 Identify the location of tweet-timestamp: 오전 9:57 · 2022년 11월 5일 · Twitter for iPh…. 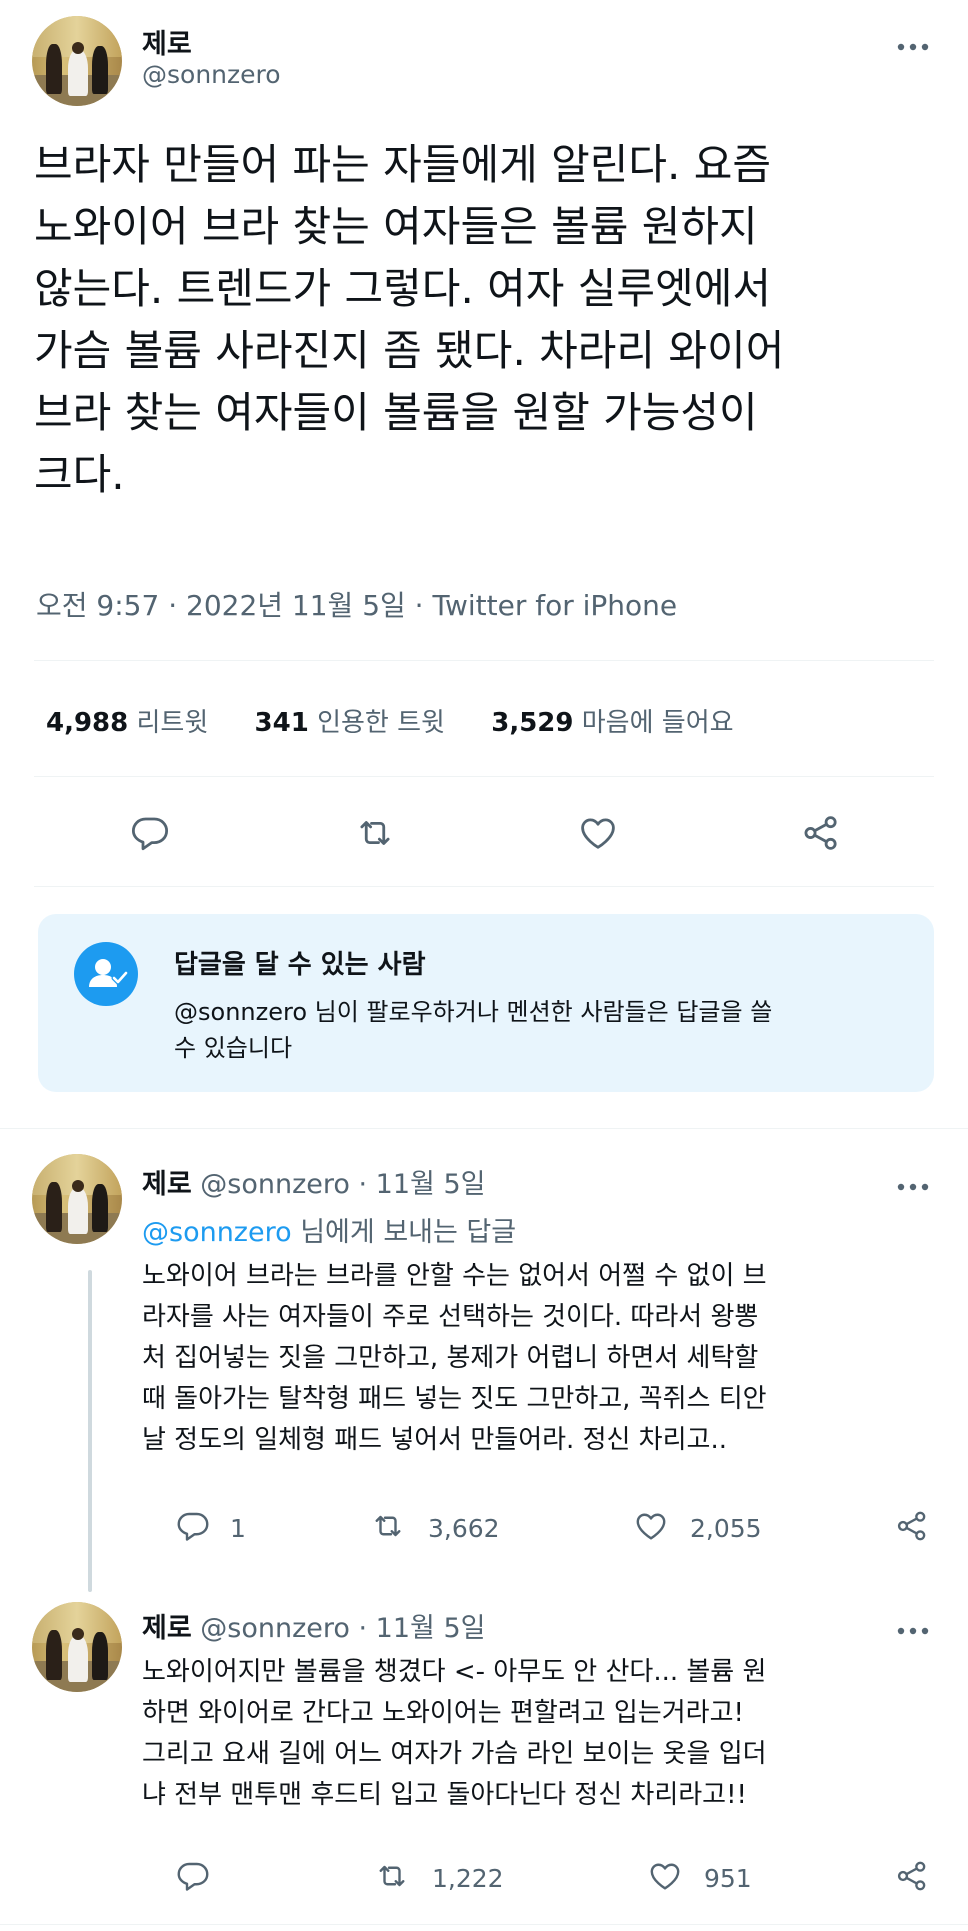
(356, 604).